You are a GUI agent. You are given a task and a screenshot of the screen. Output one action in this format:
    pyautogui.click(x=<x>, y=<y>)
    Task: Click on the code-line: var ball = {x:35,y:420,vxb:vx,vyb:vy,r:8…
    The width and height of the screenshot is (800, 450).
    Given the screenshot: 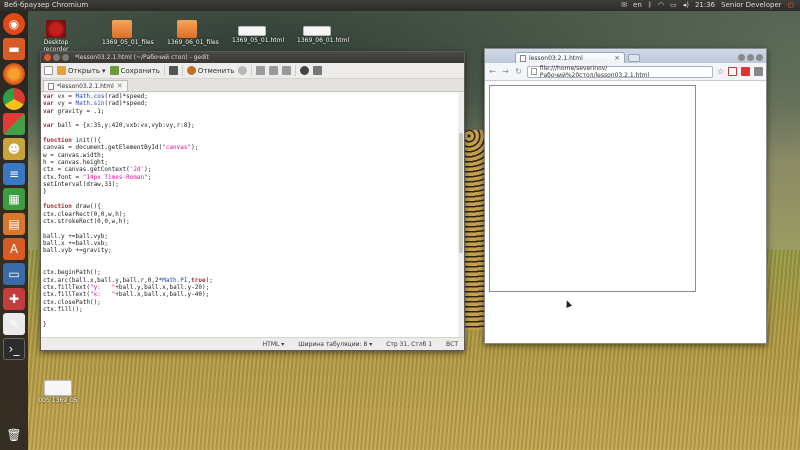 What is the action you would take?
    pyautogui.click(x=252, y=125)
    